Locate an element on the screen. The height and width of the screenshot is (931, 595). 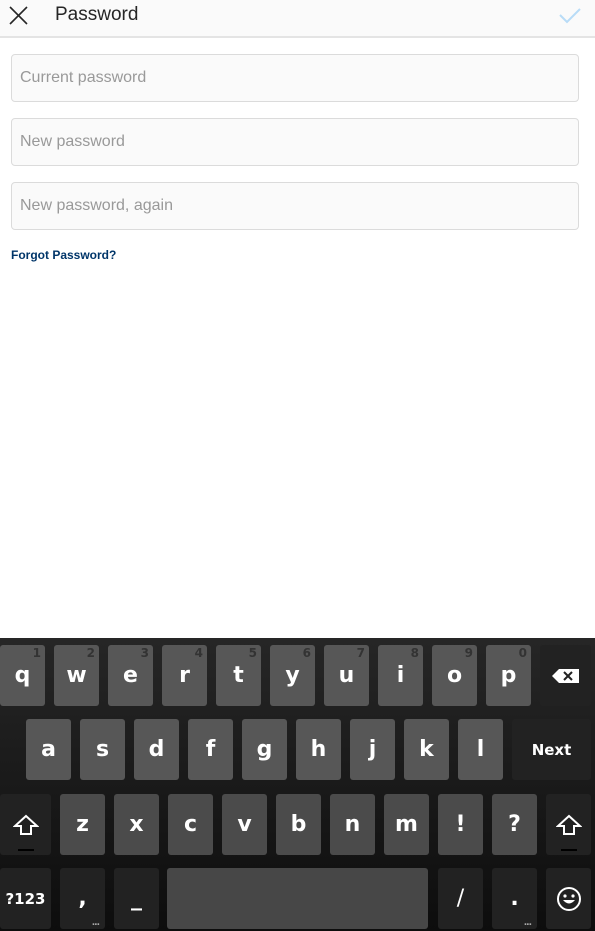
shift-key-left is located at coordinates (25, 824).